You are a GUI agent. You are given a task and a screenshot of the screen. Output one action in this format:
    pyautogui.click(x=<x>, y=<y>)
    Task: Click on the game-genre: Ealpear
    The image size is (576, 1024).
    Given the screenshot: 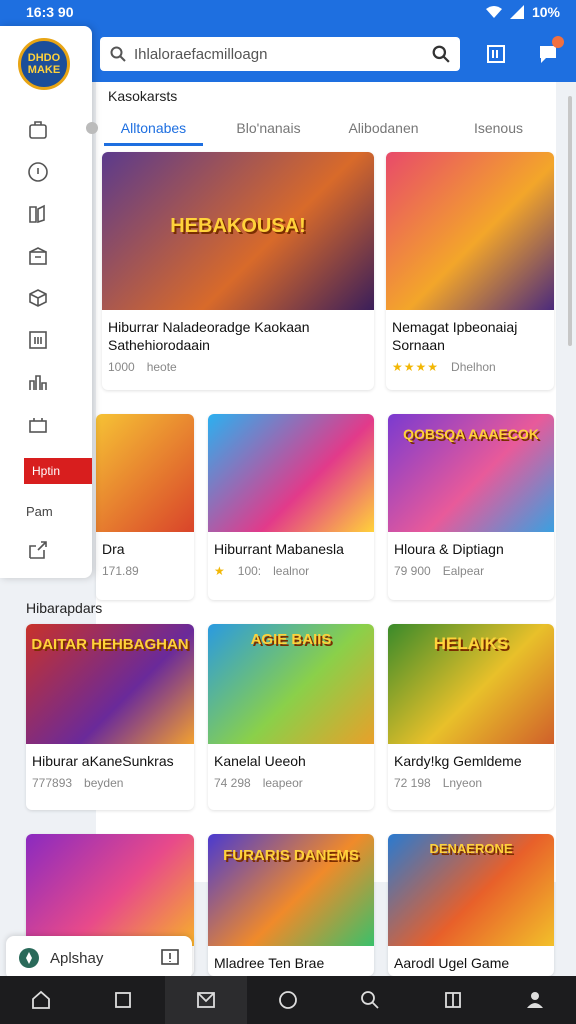 What is the action you would take?
    pyautogui.click(x=463, y=571)
    